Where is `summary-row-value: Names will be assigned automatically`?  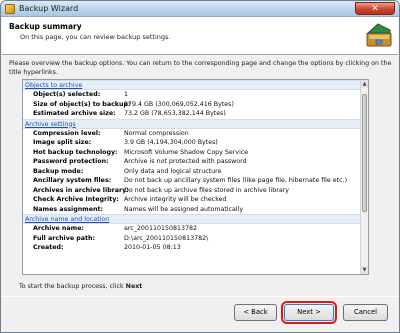
summary-row-value: Names will be assigned automatically is located at coordinates (184, 209).